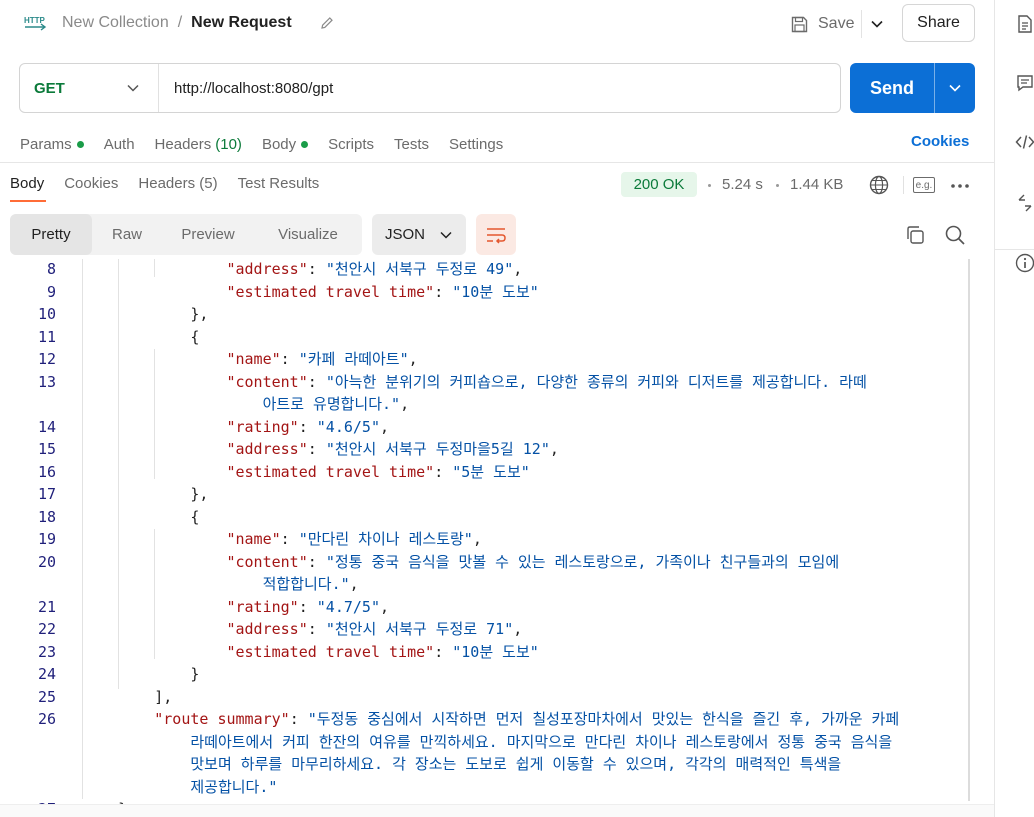 The width and height of the screenshot is (1034, 817). I want to click on info-icon, so click(1024, 263).